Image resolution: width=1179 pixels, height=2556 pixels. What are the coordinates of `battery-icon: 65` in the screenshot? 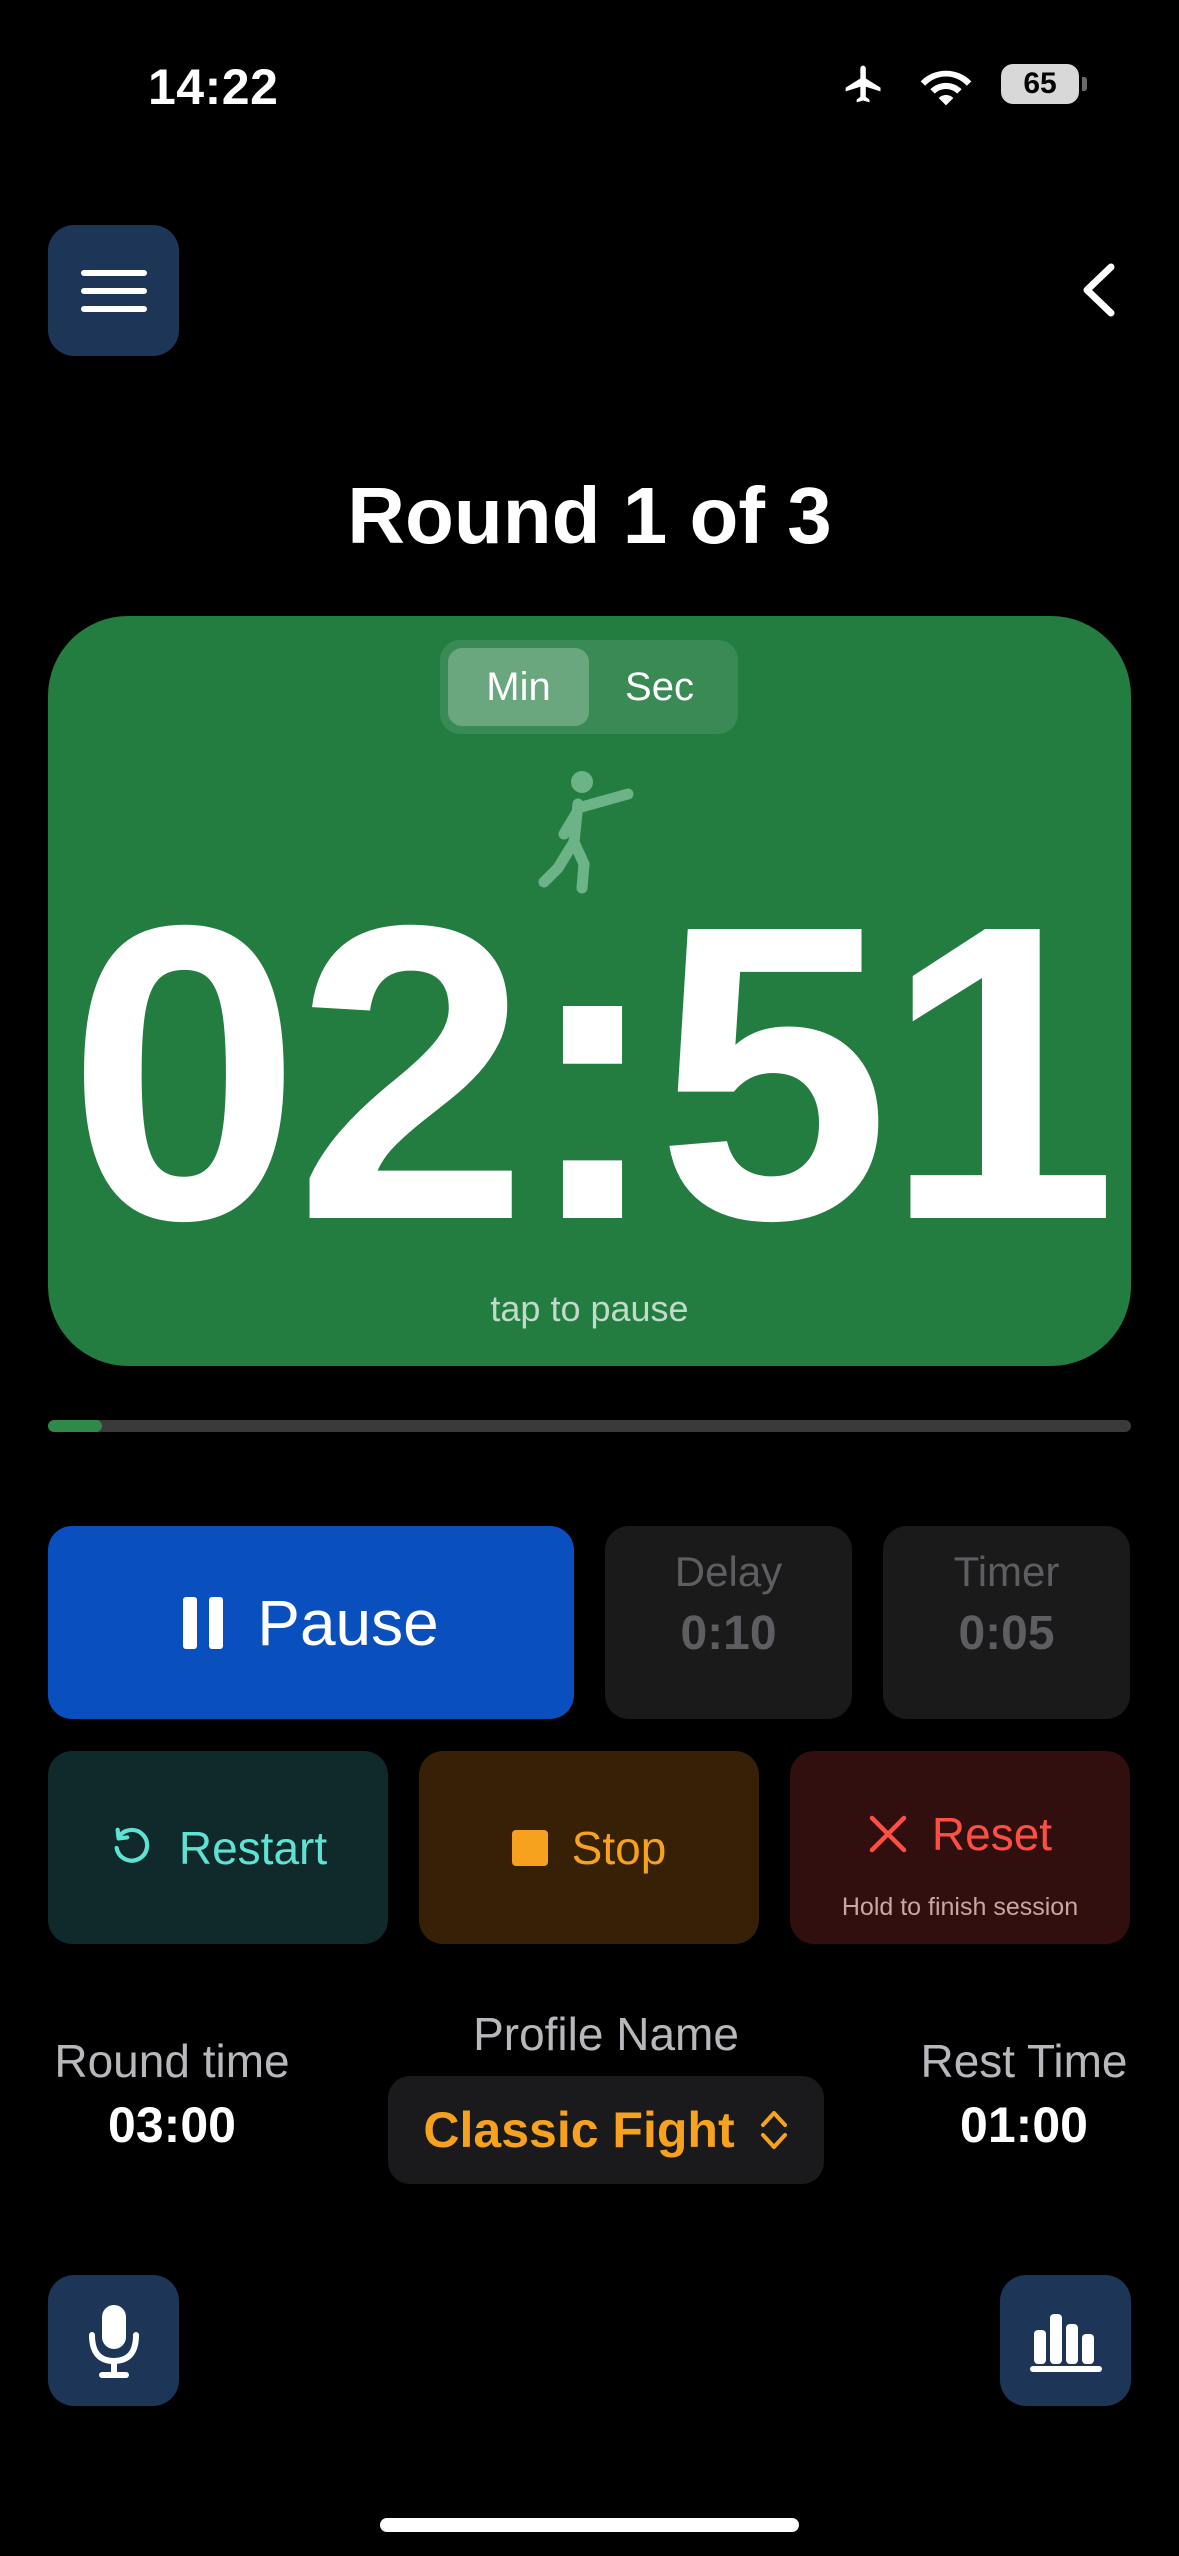 It's located at (1044, 84).